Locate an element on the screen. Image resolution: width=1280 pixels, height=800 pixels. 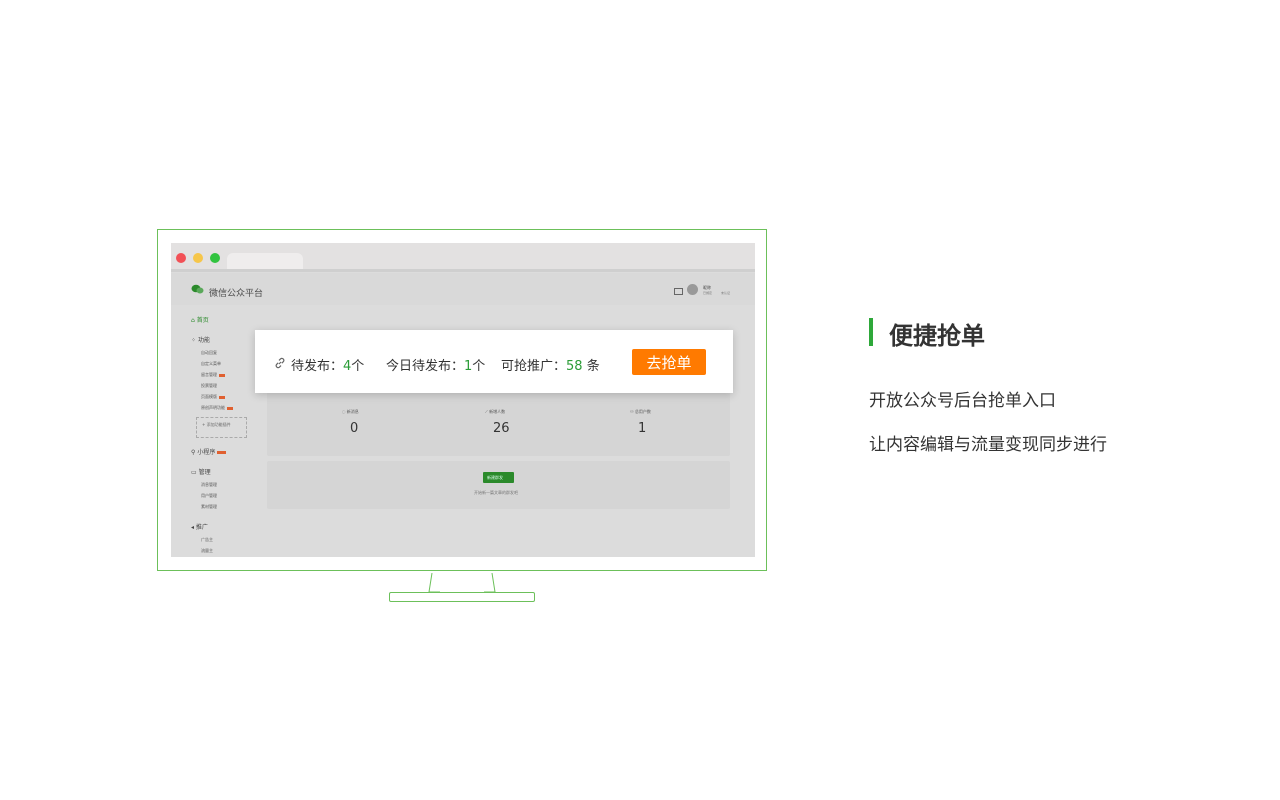
stat-label-new-messages: ◌ 新消息 is located at coordinates (350, 411).